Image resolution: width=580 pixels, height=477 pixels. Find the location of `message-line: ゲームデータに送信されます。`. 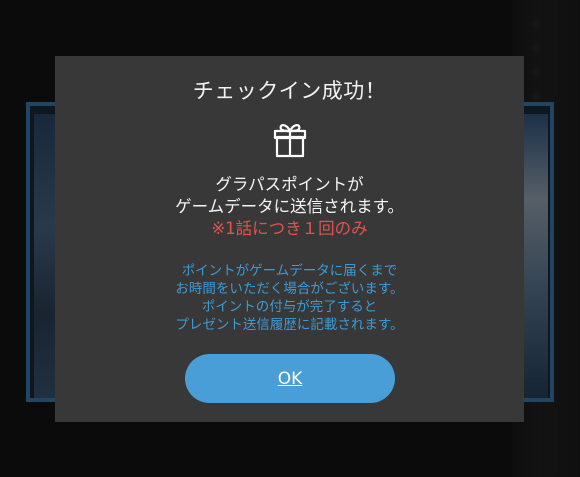

message-line: ゲームデータに送信されます。 is located at coordinates (289, 206).